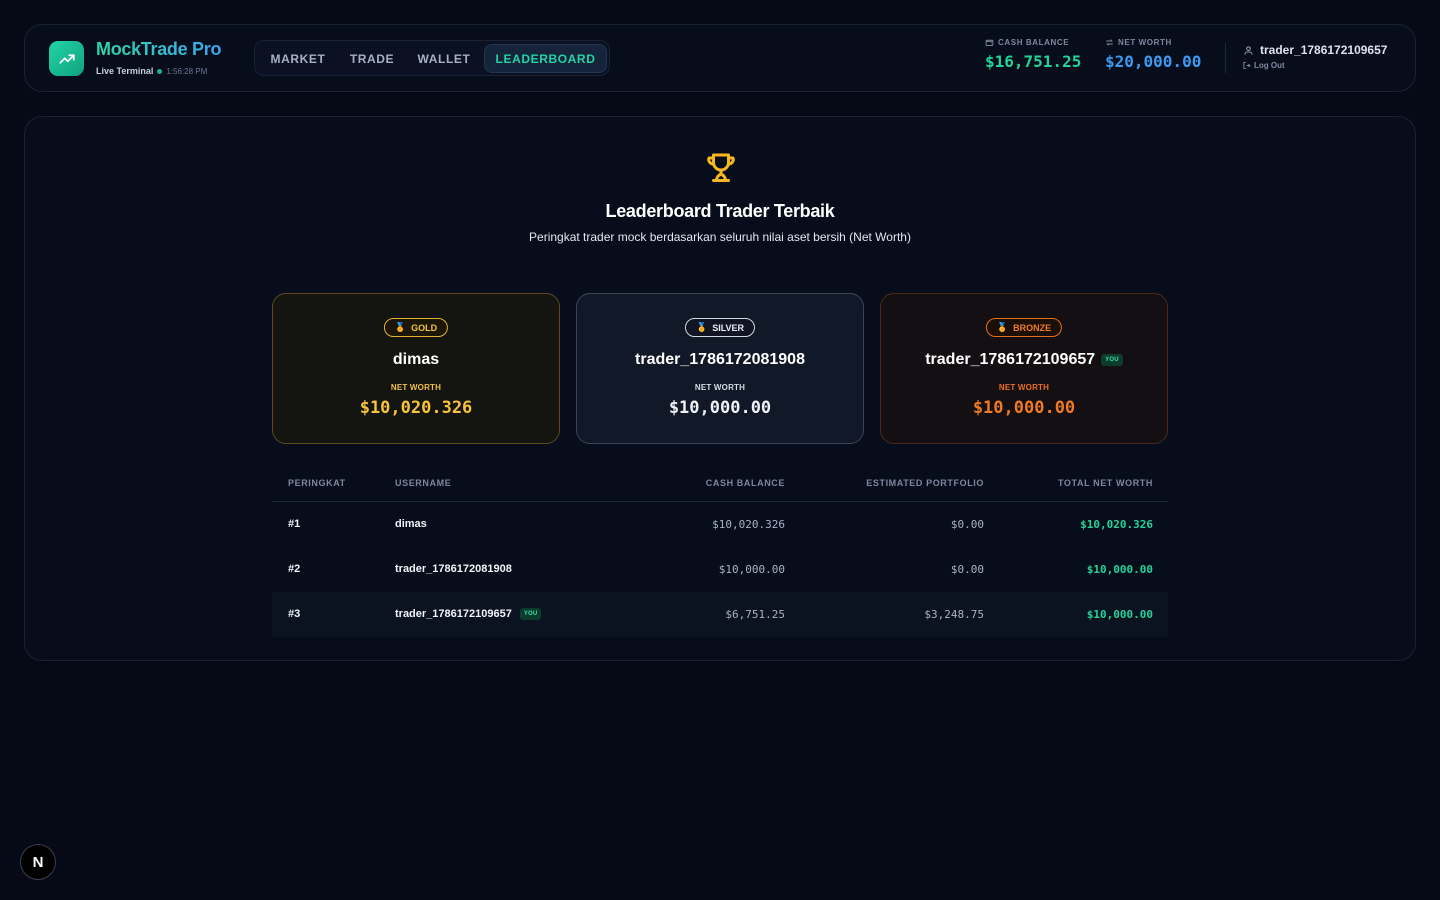 Image resolution: width=1440 pixels, height=900 pixels. I want to click on dev-tools-badge: N, so click(38, 862).